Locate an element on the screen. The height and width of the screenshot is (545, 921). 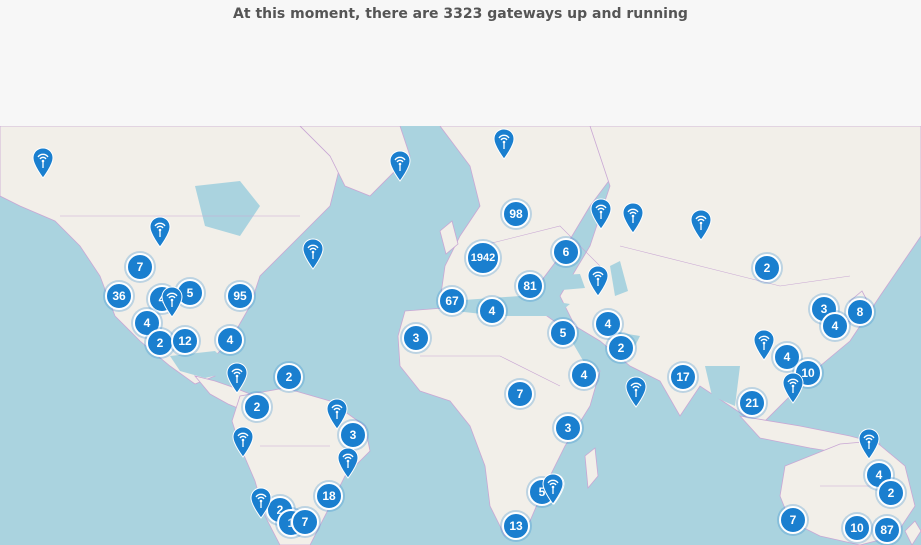
cluster-morocco: 3 is located at coordinates (416, 338).